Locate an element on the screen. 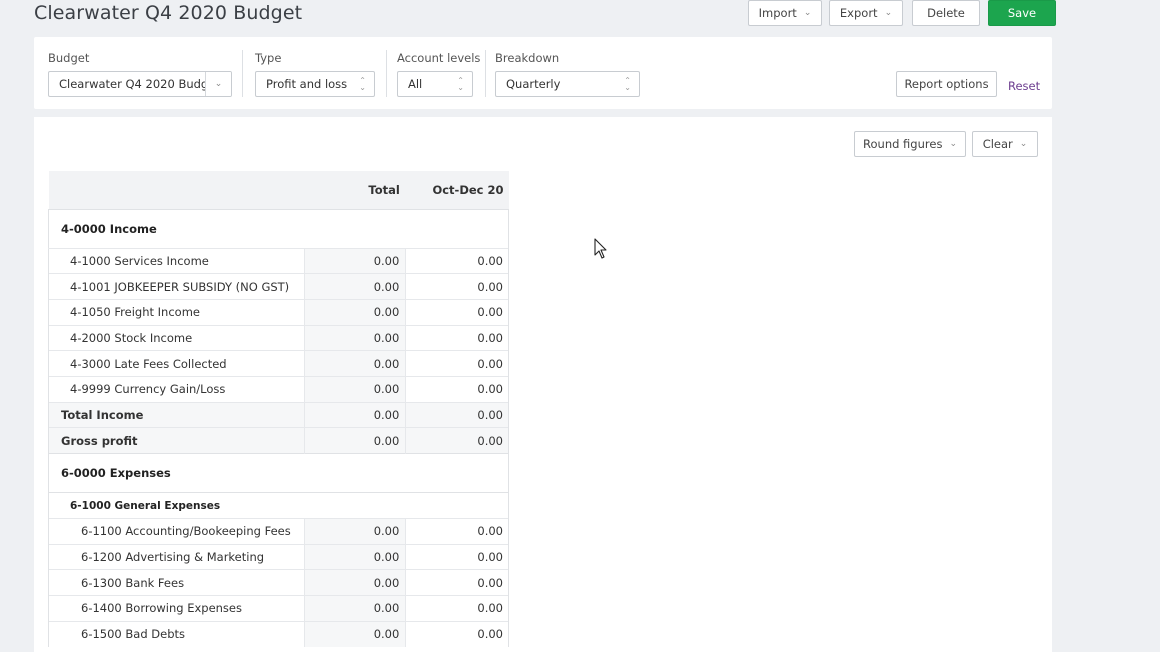 The height and width of the screenshot is (652, 1160). budget-select: Clearwater Q4 2020 Budget ⌄ is located at coordinates (140, 84).